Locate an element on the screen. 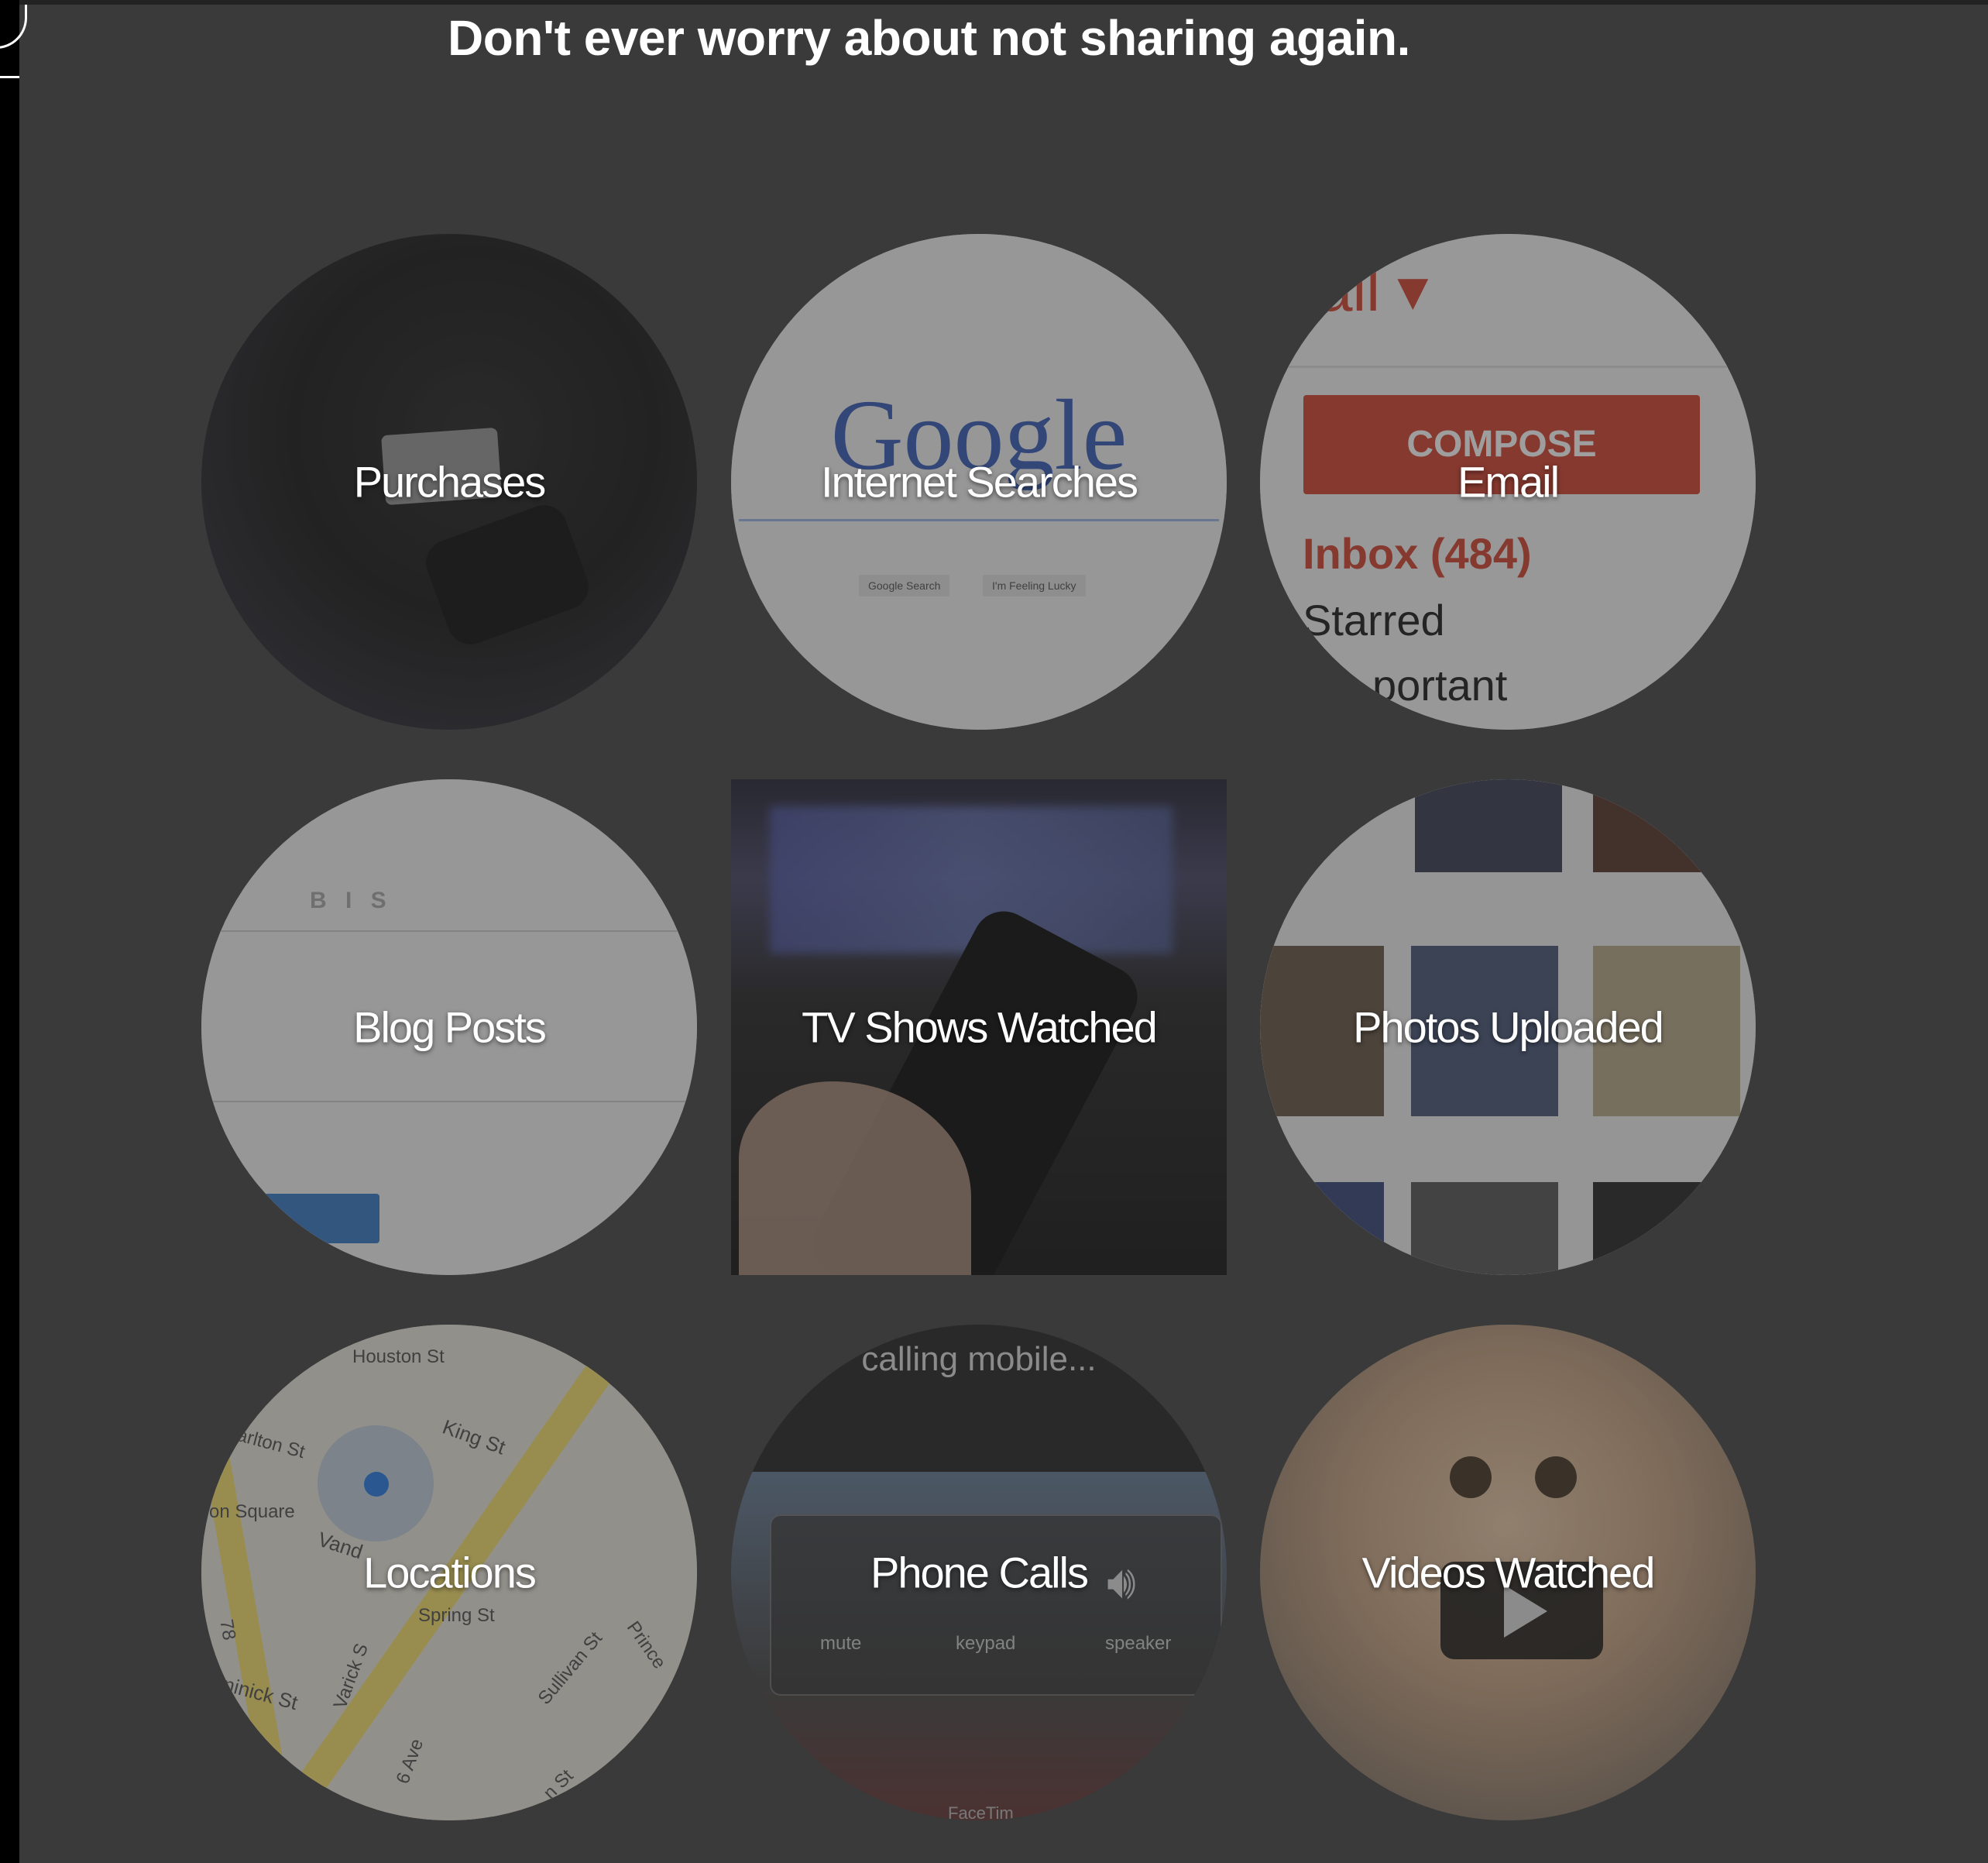 The width and height of the screenshot is (1988, 1863). tile-label: Videos Watched is located at coordinates (1509, 1572).